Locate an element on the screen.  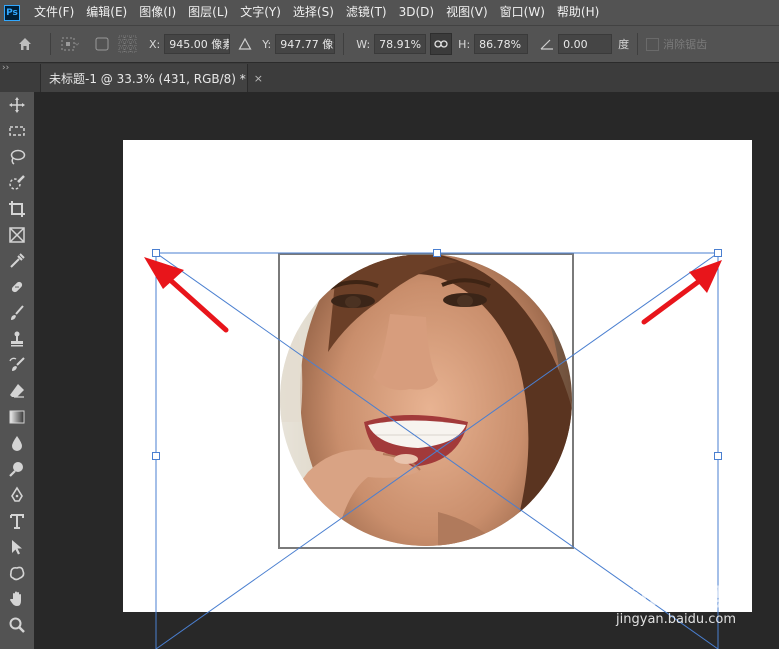
menu-image: 图像(I) is located at coordinates (157, 12).